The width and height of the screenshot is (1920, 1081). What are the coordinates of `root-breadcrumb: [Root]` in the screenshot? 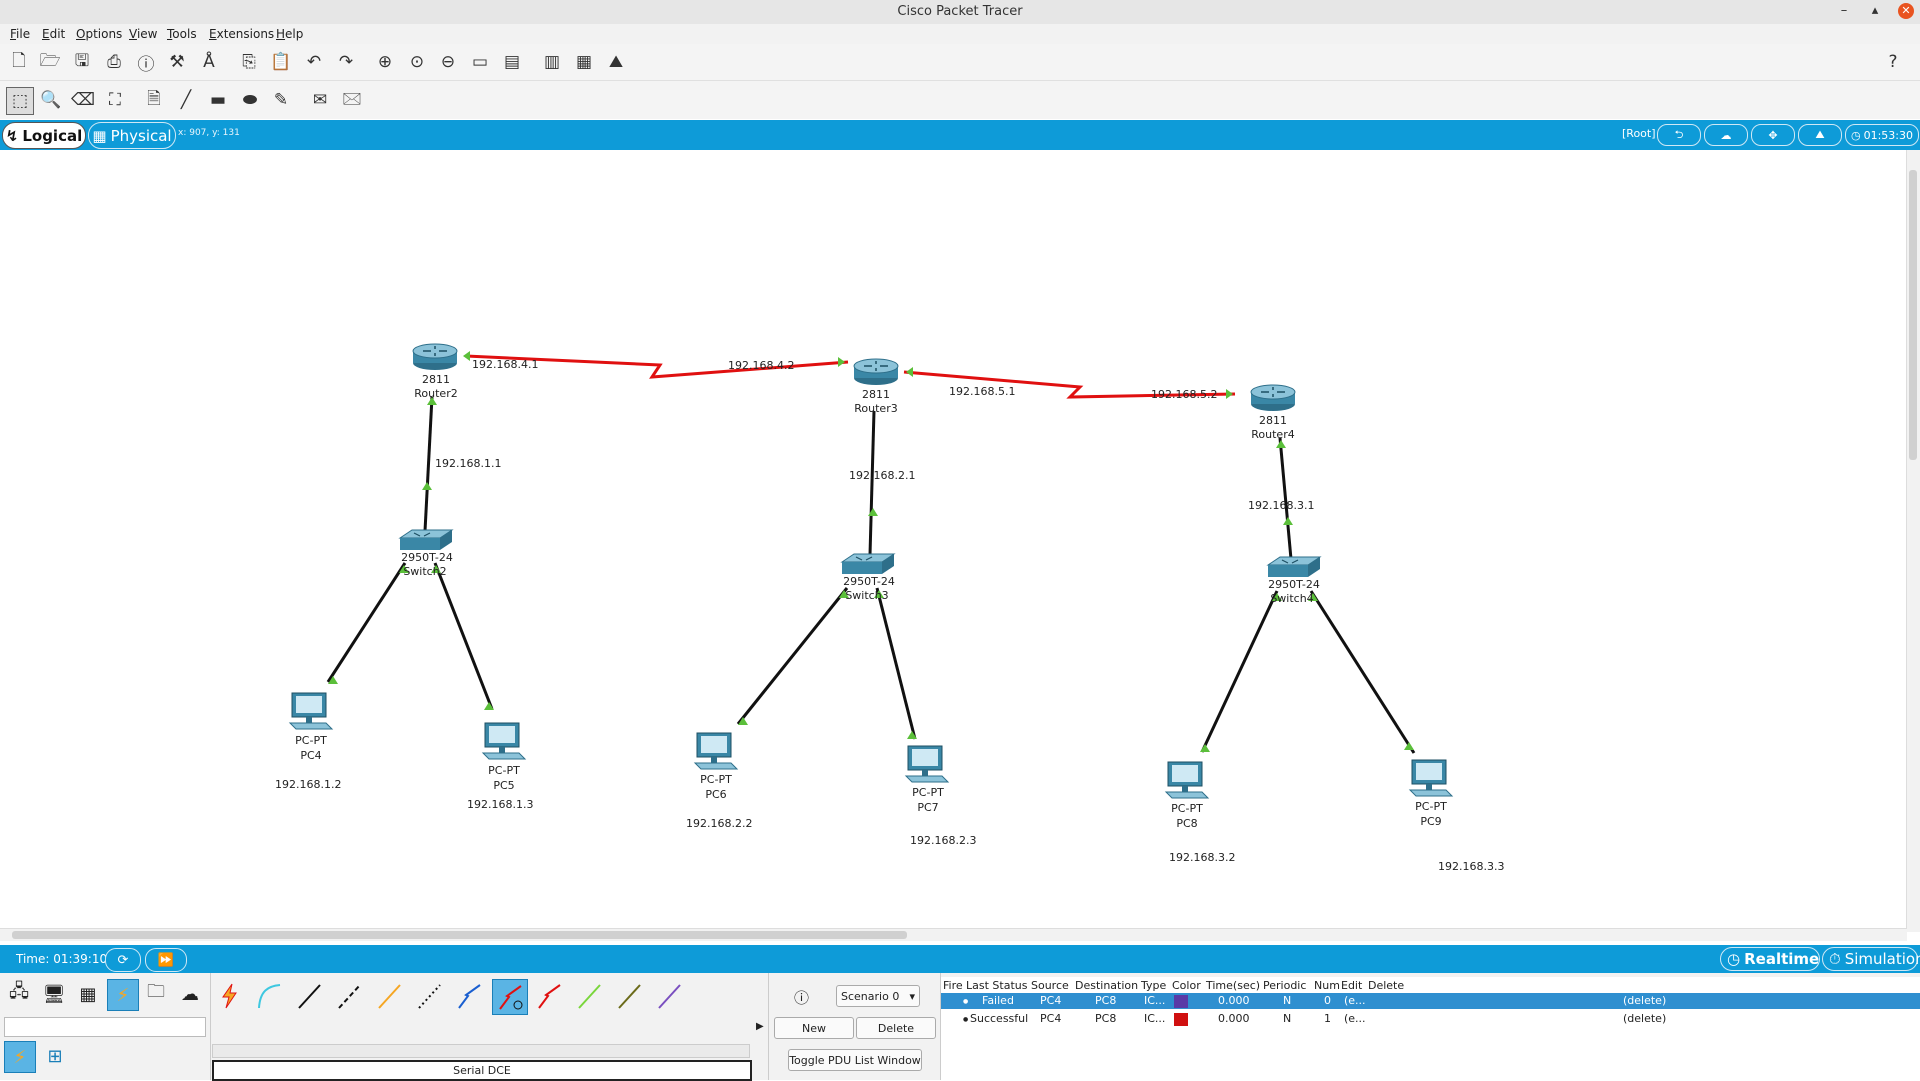 It's located at (1639, 133).